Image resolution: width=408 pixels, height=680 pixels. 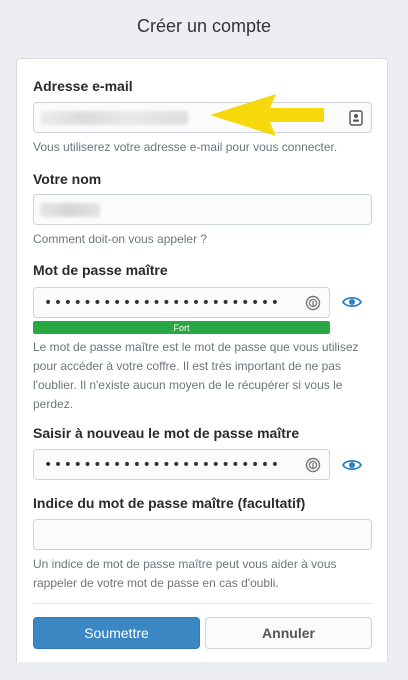 I want to click on password-strength-label: Fort, so click(x=181, y=327).